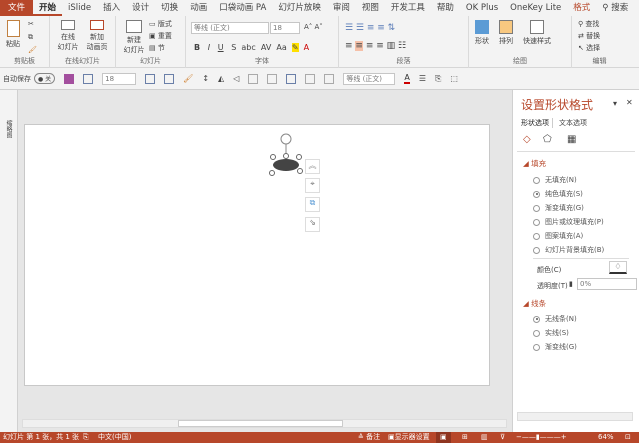  I want to click on fill-section-header: ◢ 填充, so click(534, 163).